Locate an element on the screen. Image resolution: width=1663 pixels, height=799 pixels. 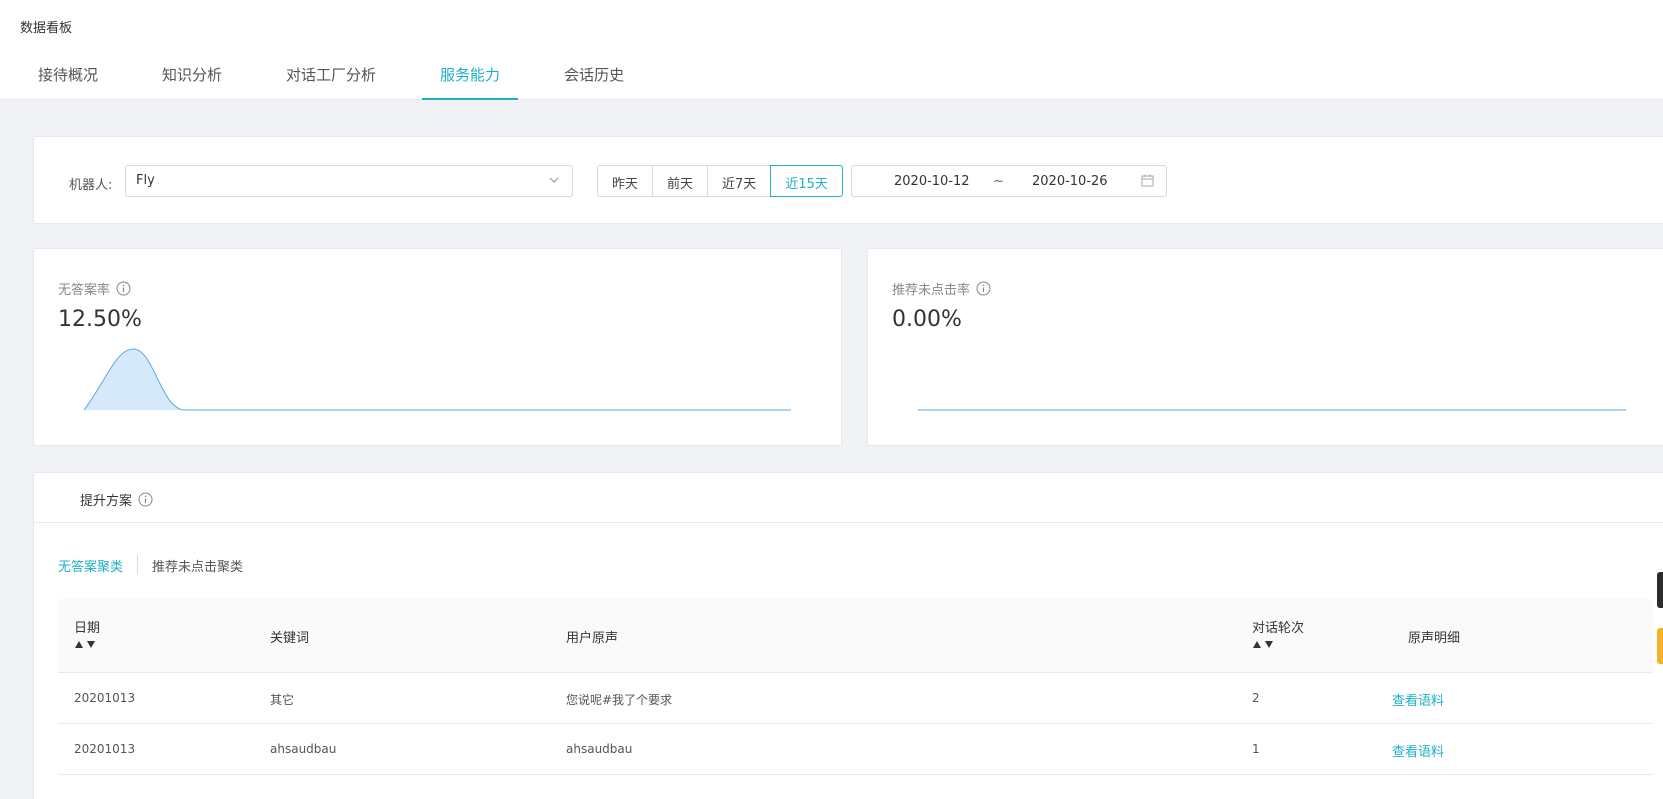
range-7days-button: 近7天 is located at coordinates (739, 181).